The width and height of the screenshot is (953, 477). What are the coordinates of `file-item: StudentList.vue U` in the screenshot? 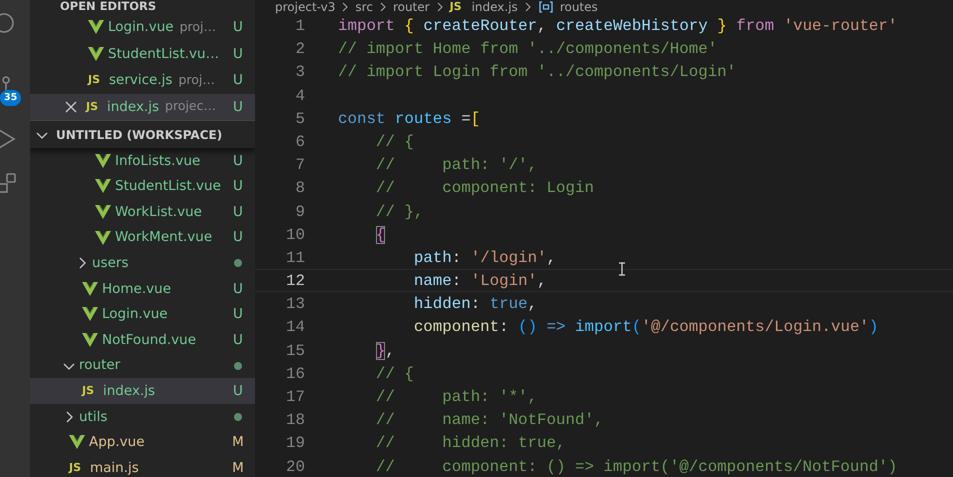 It's located at (142, 187).